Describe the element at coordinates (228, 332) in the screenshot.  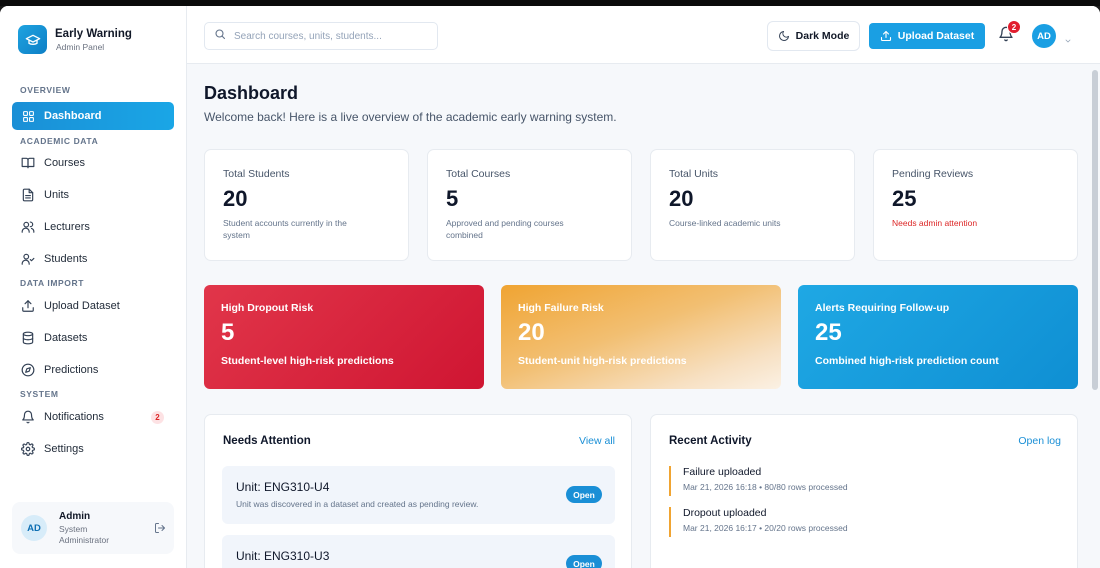
I see `risk-value: 5` at that location.